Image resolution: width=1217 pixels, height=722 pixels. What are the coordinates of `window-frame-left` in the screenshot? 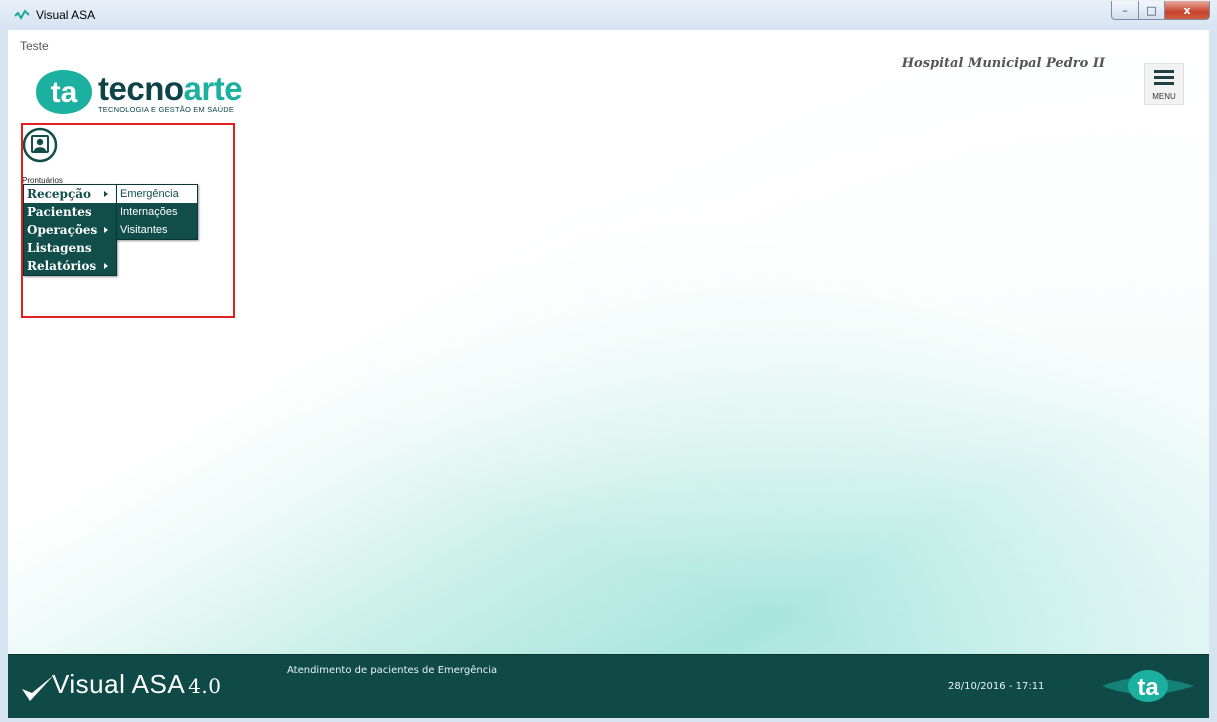 It's located at (4, 376).